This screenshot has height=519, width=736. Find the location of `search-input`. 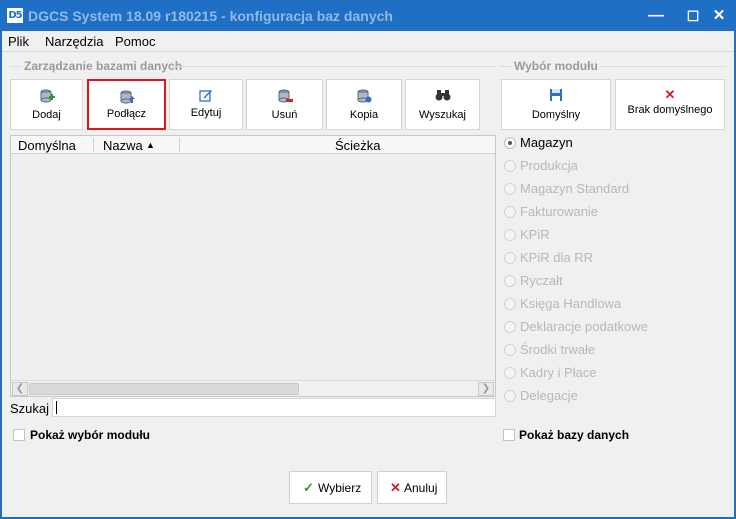

search-input is located at coordinates (274, 407).